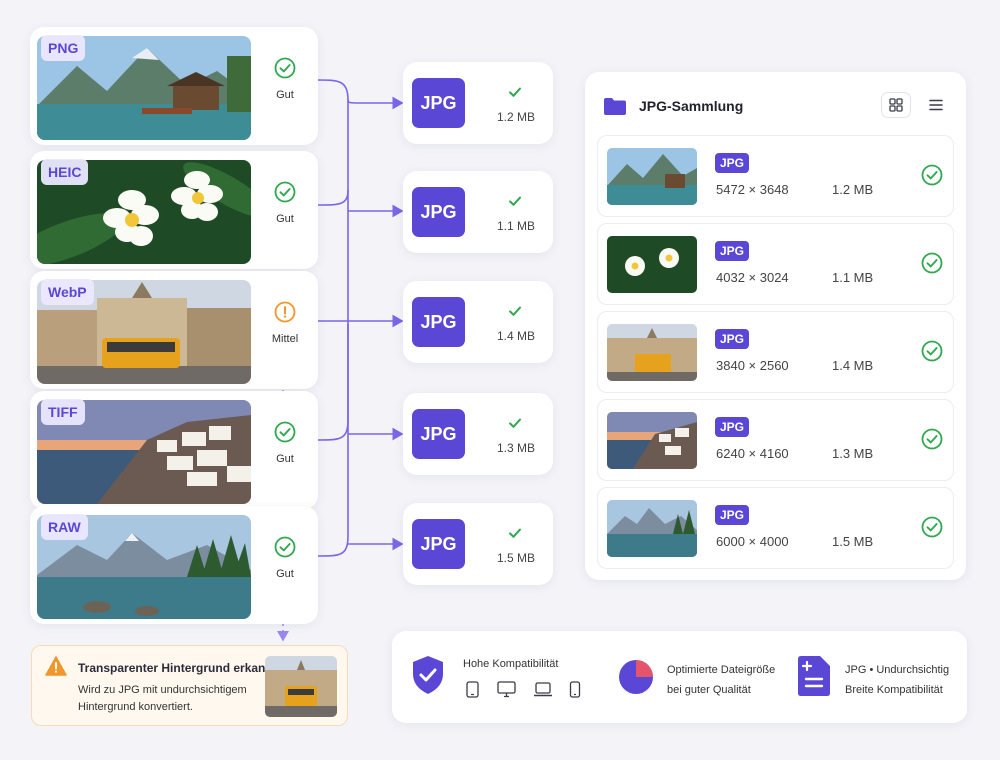  Describe the element at coordinates (515, 448) in the screenshot. I see `output-file-size: 1.3 MB` at that location.